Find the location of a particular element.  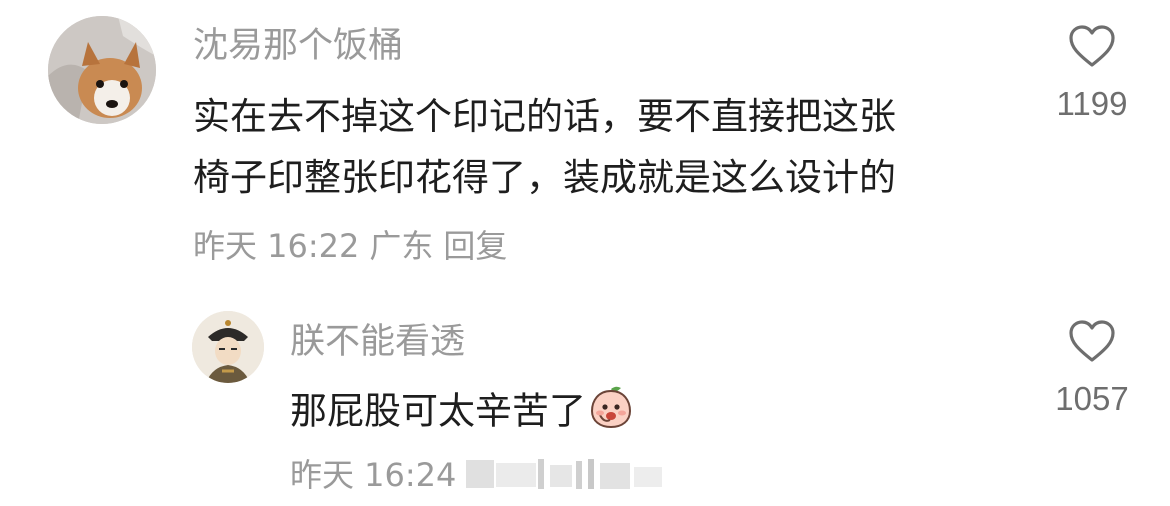

reply-meta: 昨天 16:24 is located at coordinates (483, 475).